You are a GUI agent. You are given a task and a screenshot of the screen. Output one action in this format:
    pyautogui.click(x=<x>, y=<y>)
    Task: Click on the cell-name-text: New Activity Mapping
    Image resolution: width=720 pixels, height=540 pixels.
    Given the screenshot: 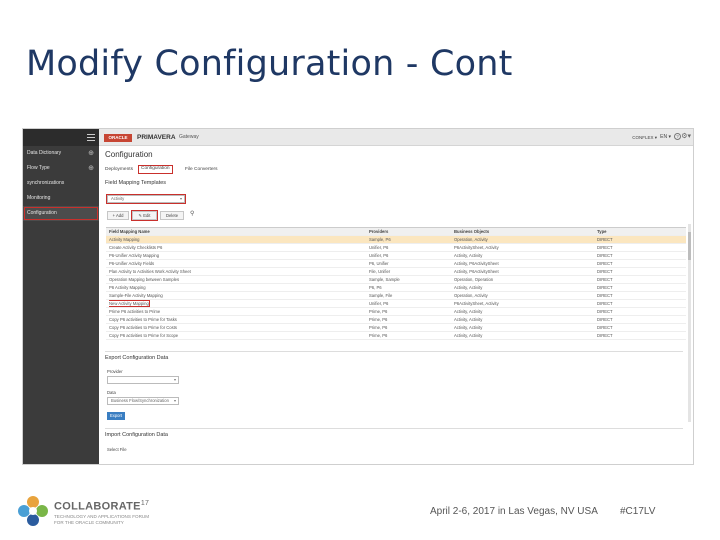 What is the action you would take?
    pyautogui.click(x=129, y=303)
    